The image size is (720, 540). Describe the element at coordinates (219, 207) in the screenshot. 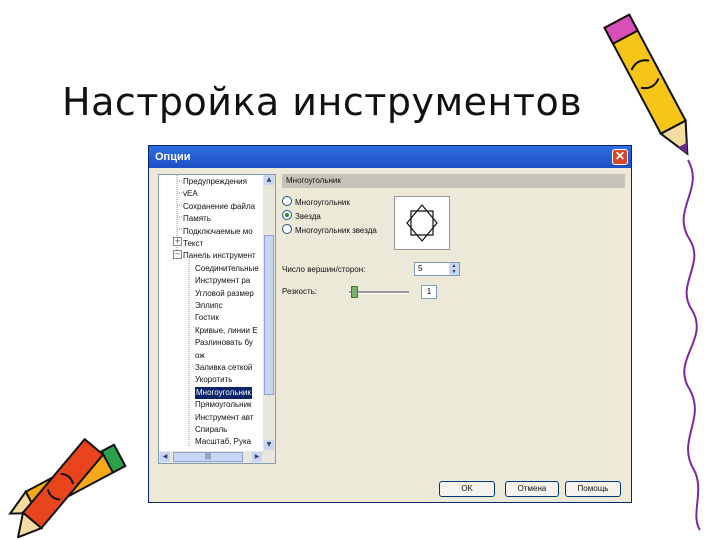

I see `tree-item: Сохранение файла` at that location.